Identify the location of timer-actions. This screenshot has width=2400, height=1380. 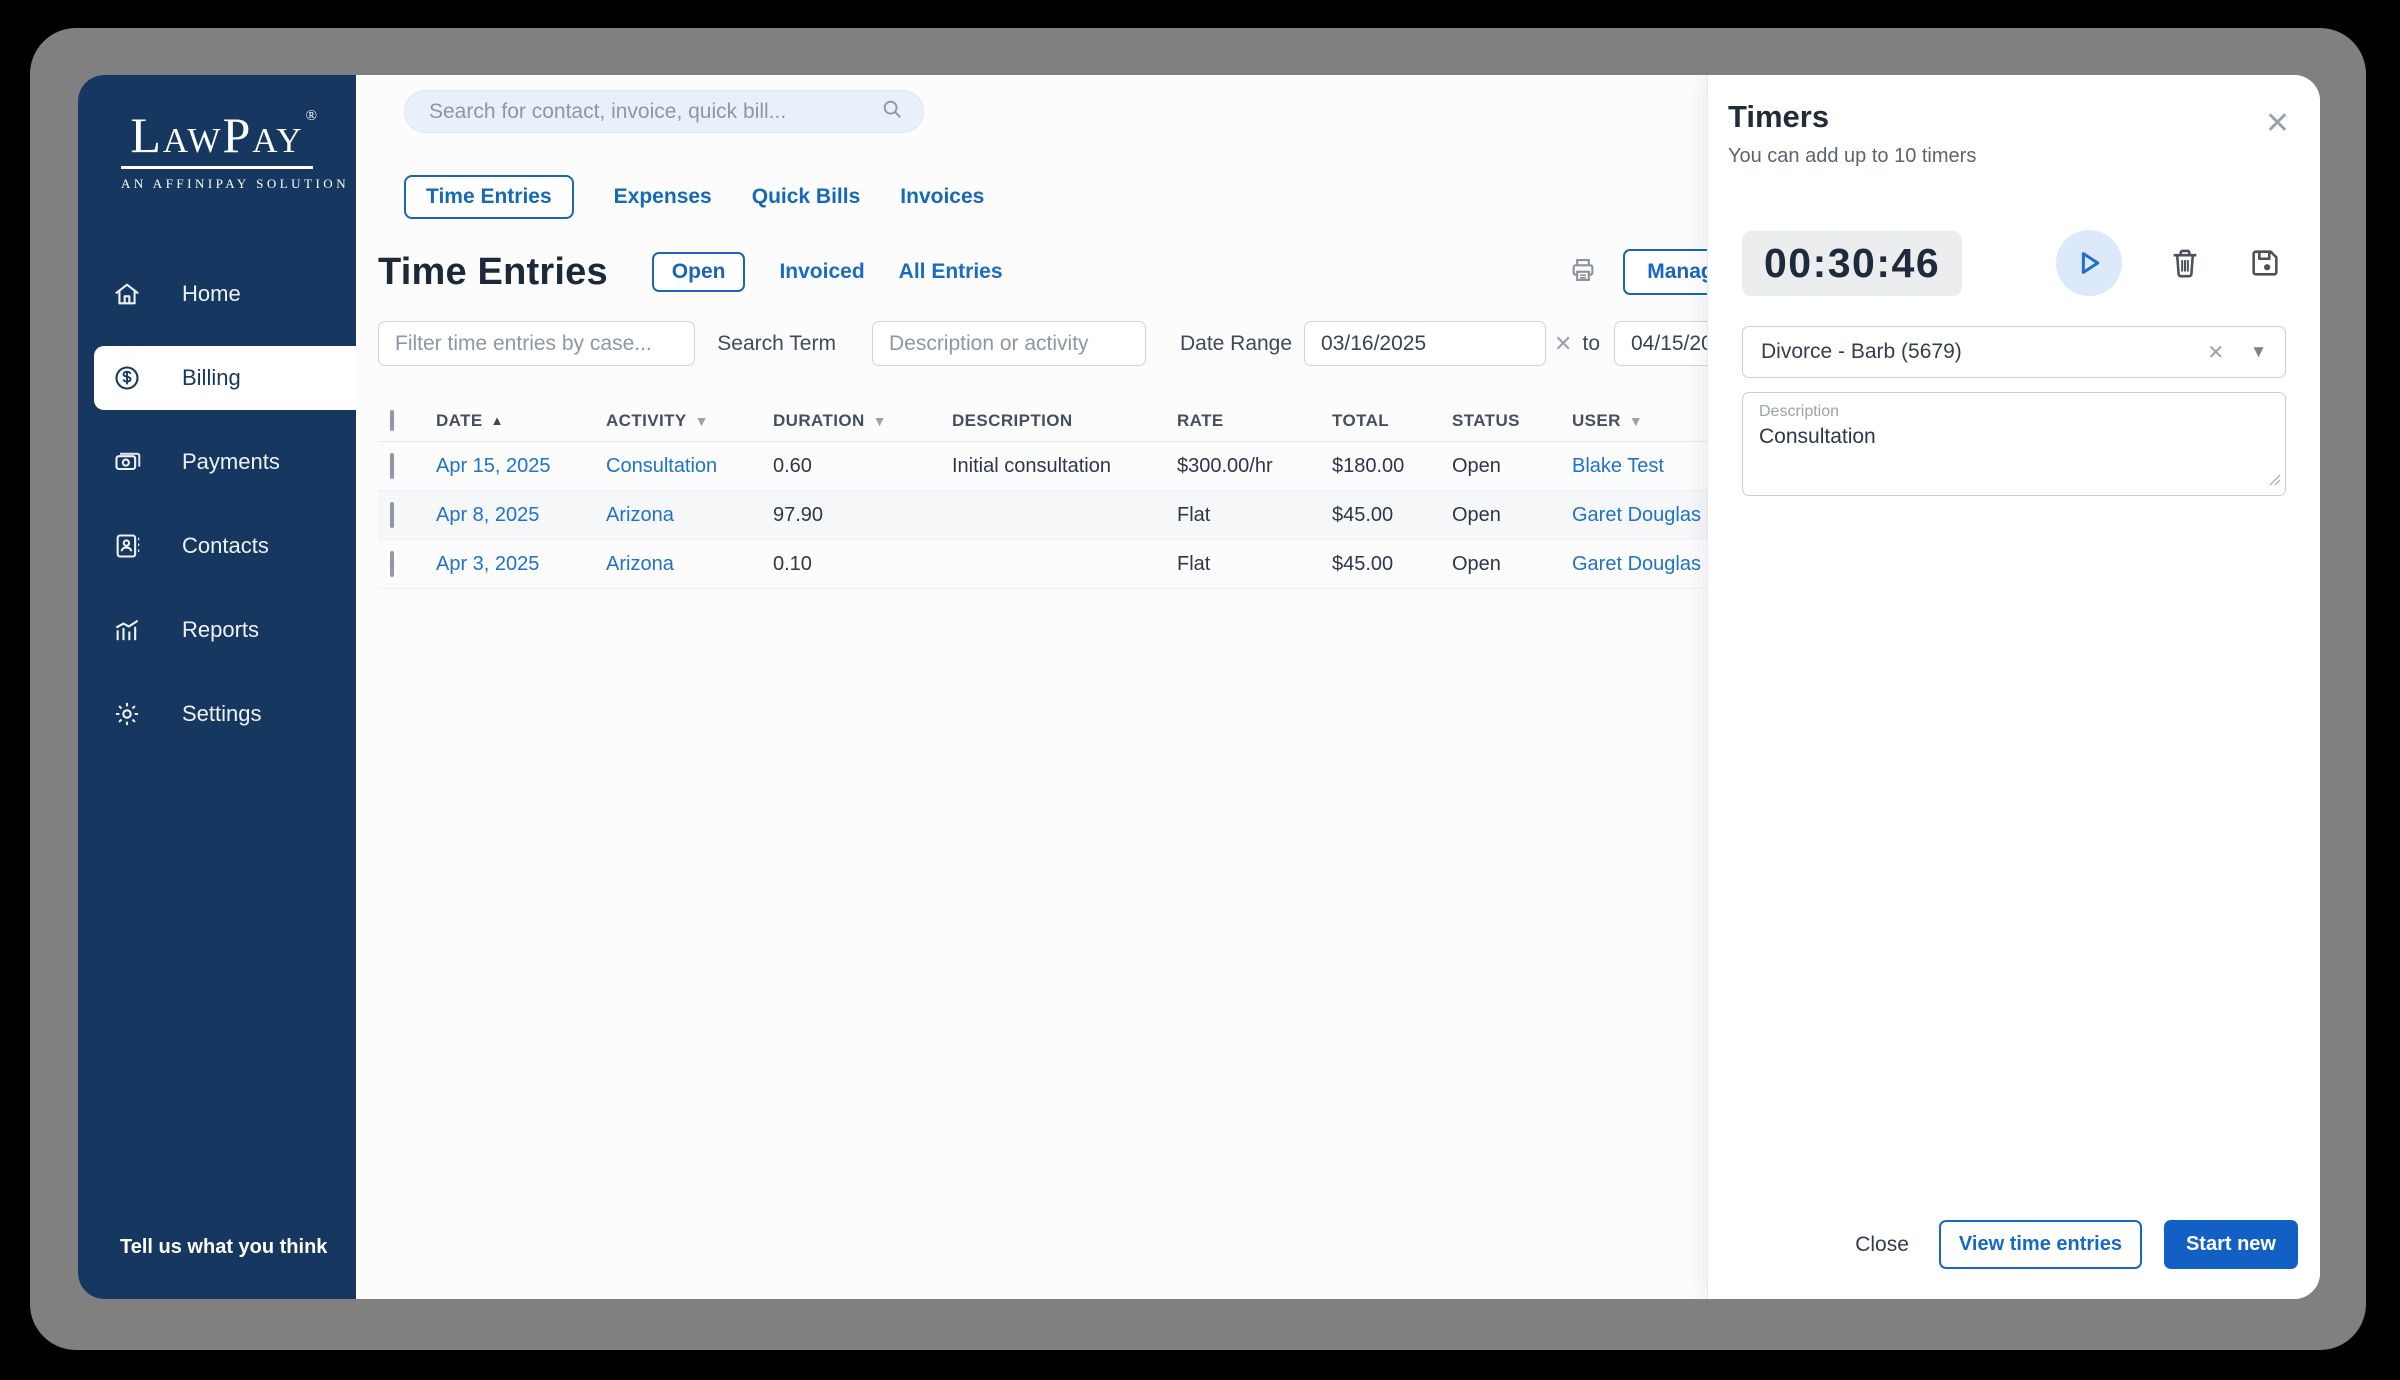
(2178, 263).